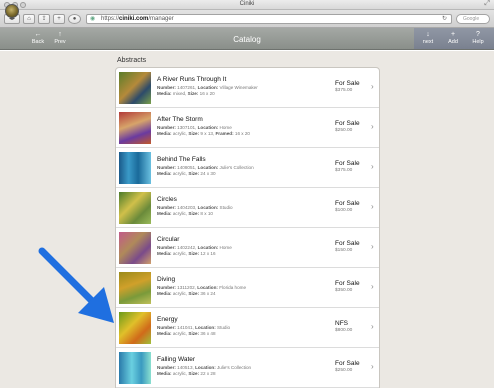 Image resolution: width=494 pixels, height=388 pixels. Describe the element at coordinates (186, 173) in the screenshot. I see `artwork-media-size: Media: acrylic, Size: 24 x 30` at that location.